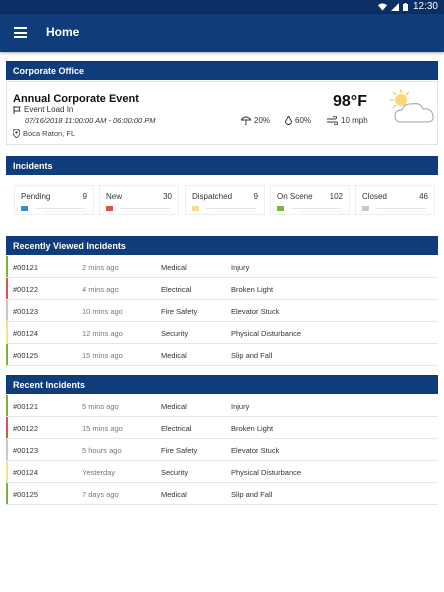 The height and width of the screenshot is (592, 444). I want to click on table-row: #00121 5 mins ago Medical Injury, so click(222, 406).